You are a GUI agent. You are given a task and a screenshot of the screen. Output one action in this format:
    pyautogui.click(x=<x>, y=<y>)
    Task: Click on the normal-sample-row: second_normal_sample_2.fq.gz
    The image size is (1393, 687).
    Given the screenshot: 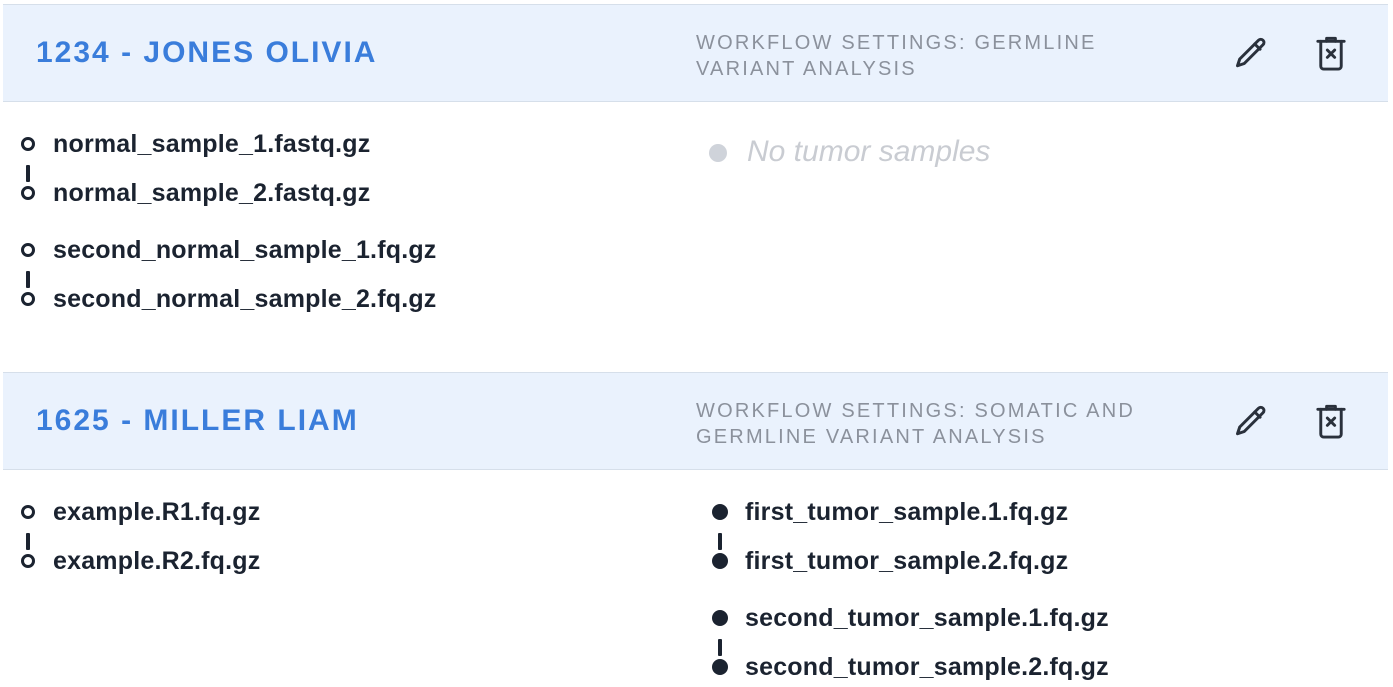 What is the action you would take?
    pyautogui.click(x=341, y=298)
    